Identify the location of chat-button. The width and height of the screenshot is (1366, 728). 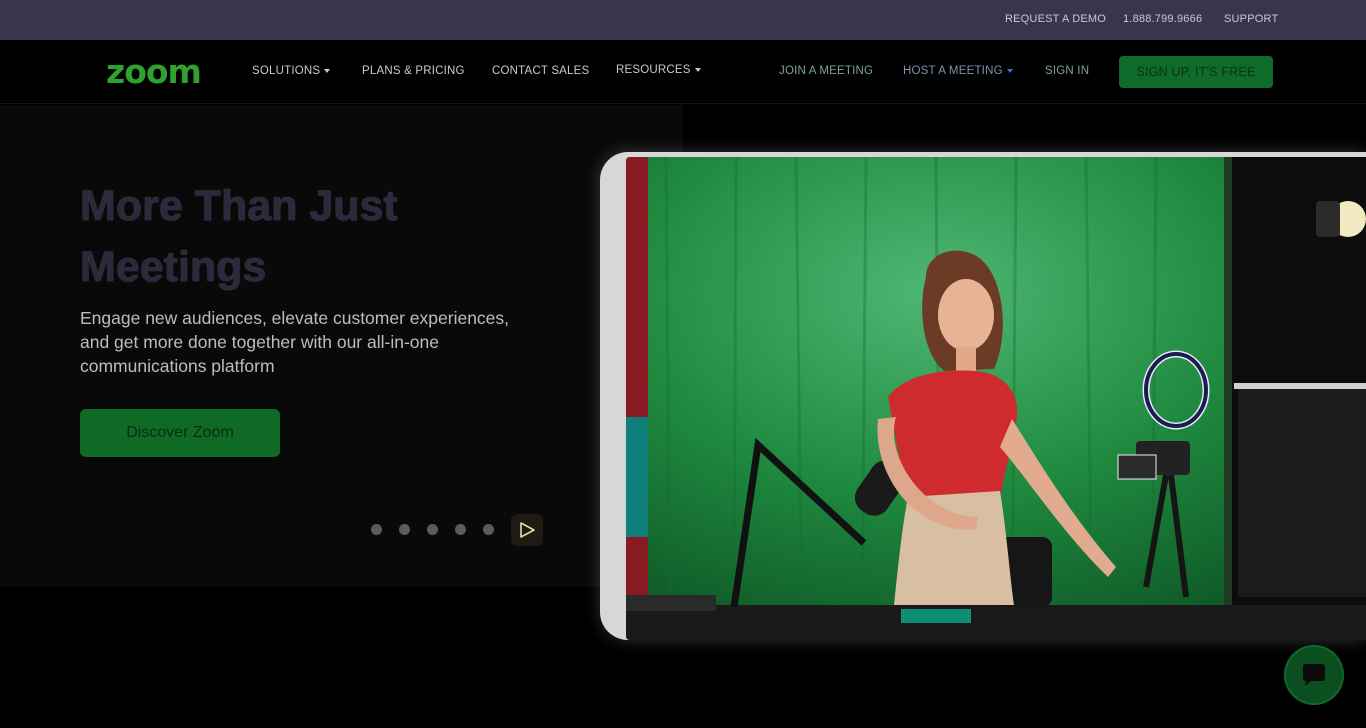
(1314, 675).